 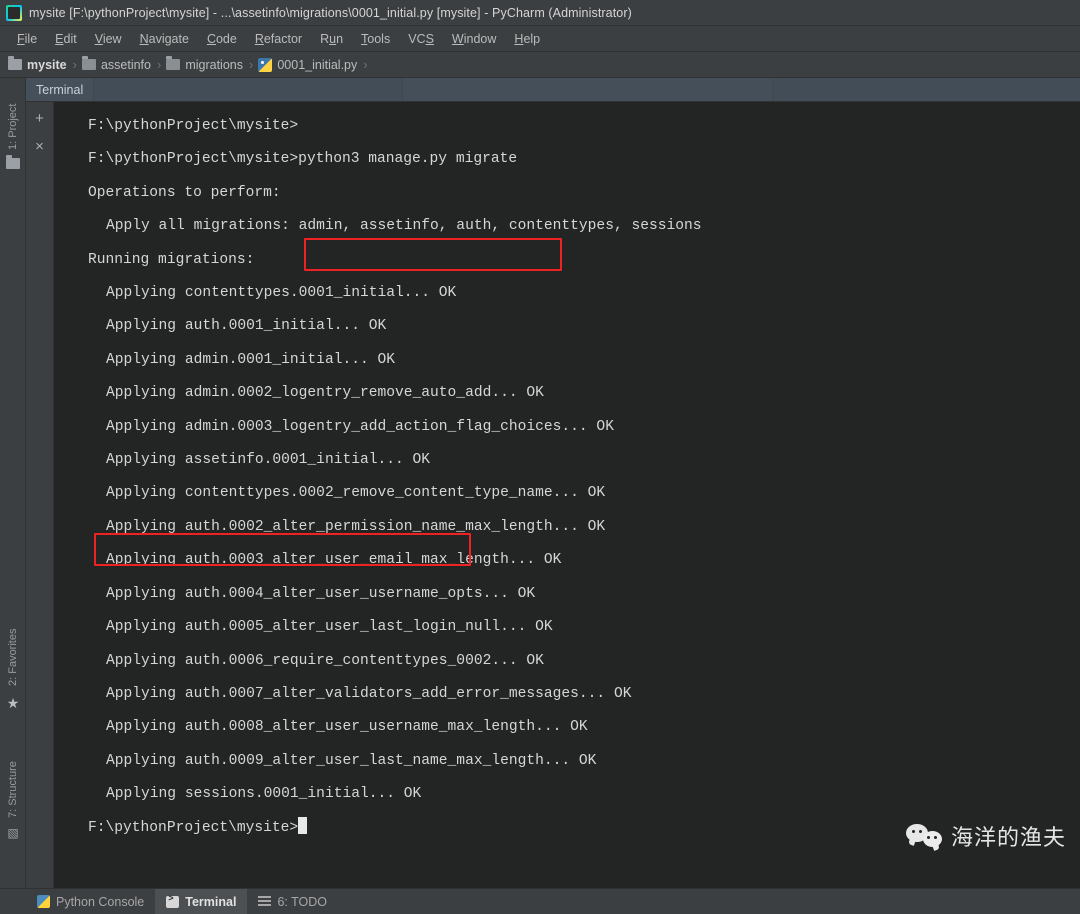 I want to click on terminal-header: Terminal, so click(x=553, y=90).